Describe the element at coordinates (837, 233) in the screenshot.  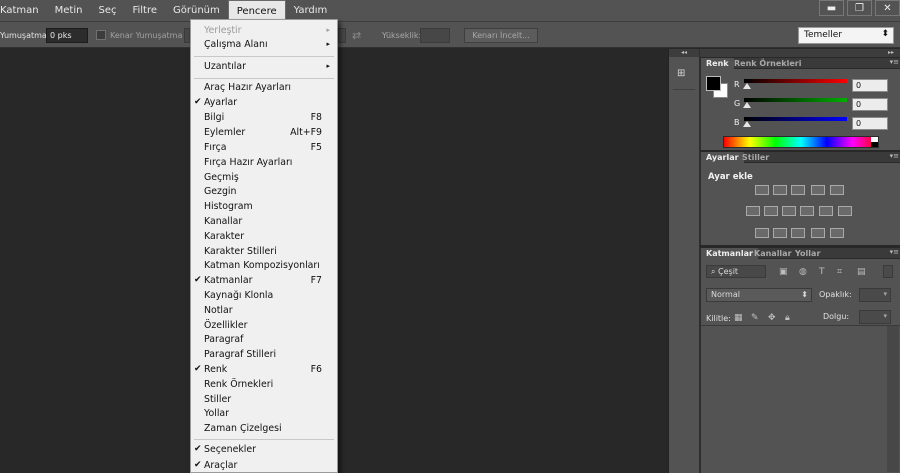
I see `gradient-map-icon` at that location.